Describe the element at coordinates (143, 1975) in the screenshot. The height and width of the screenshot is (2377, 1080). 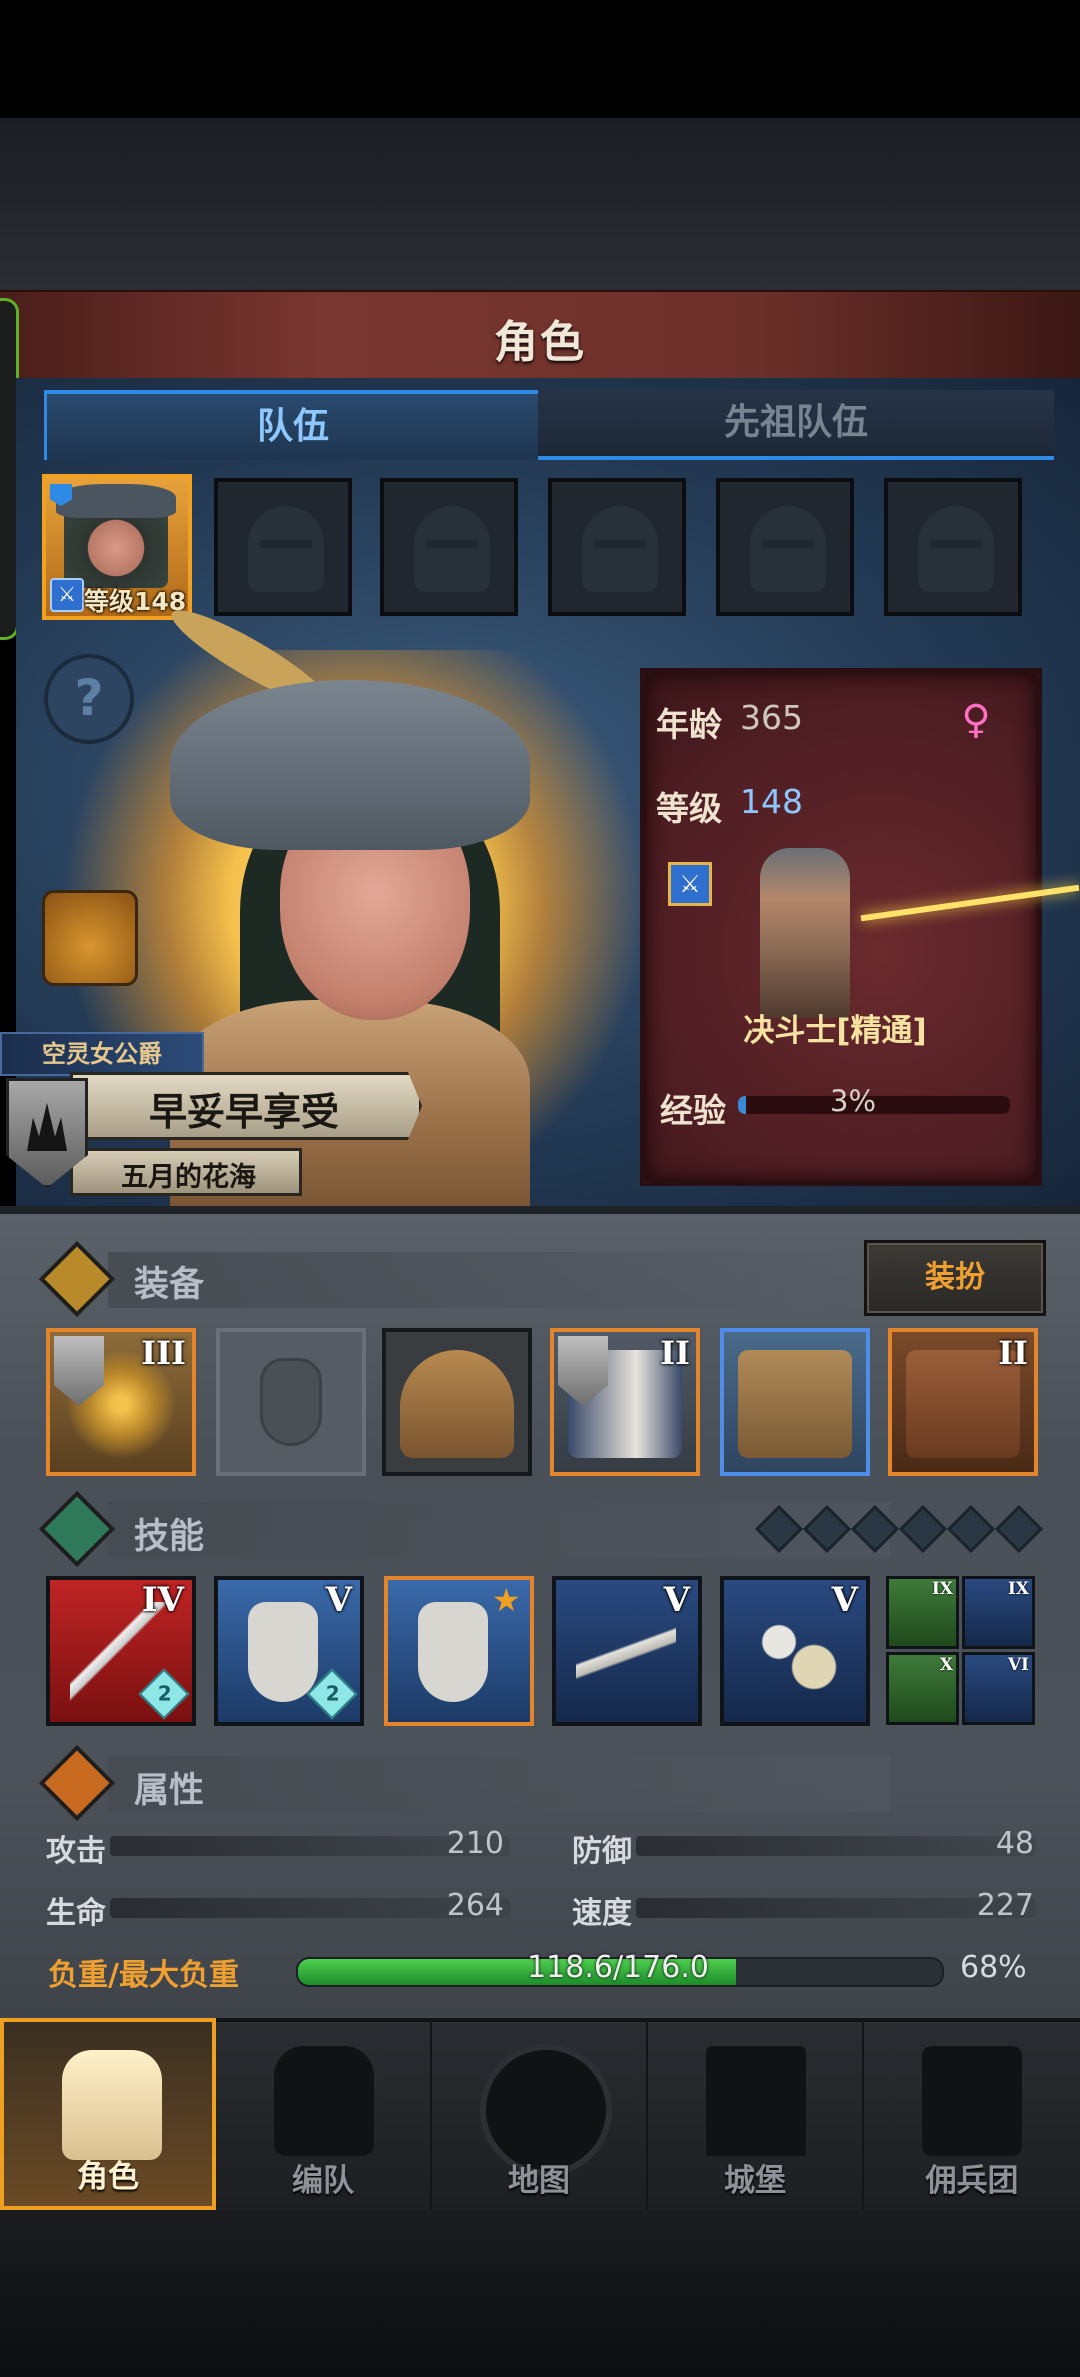
I see `load-label: 负重/最大负重` at that location.